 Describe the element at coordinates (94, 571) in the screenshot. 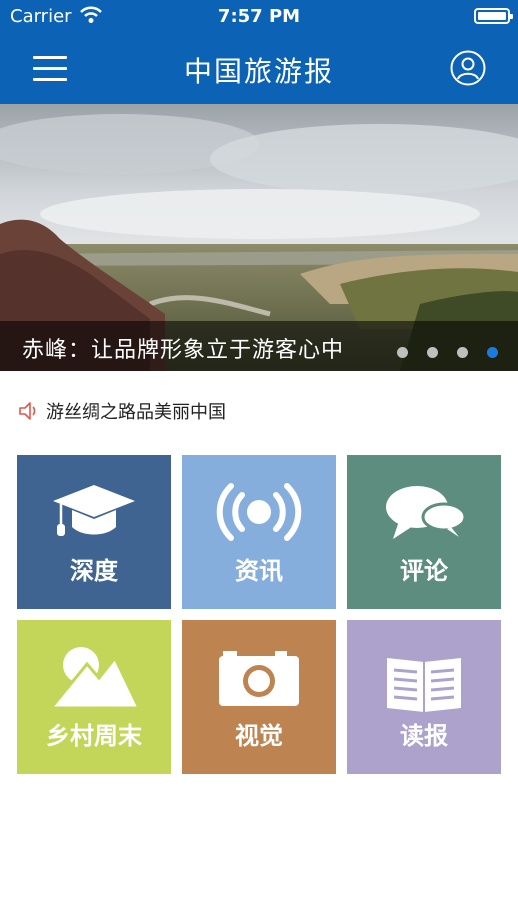

I see `tile-label: 深度` at that location.